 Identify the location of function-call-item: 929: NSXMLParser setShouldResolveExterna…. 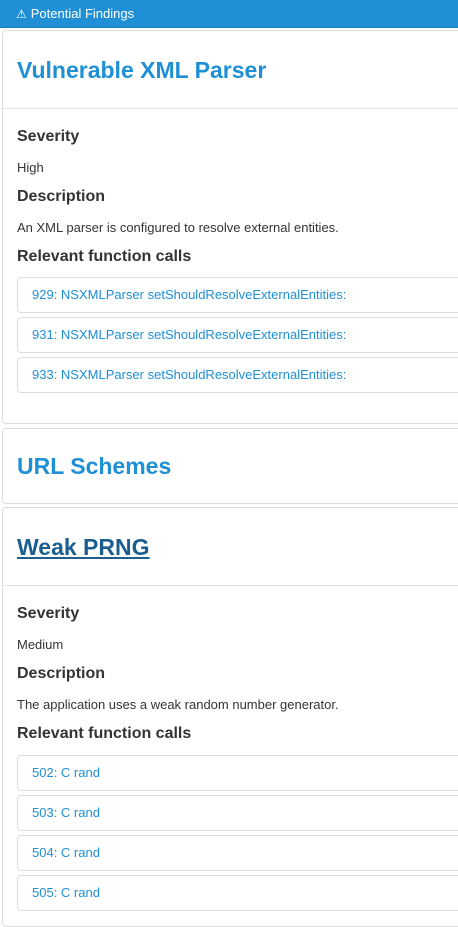
(237, 295).